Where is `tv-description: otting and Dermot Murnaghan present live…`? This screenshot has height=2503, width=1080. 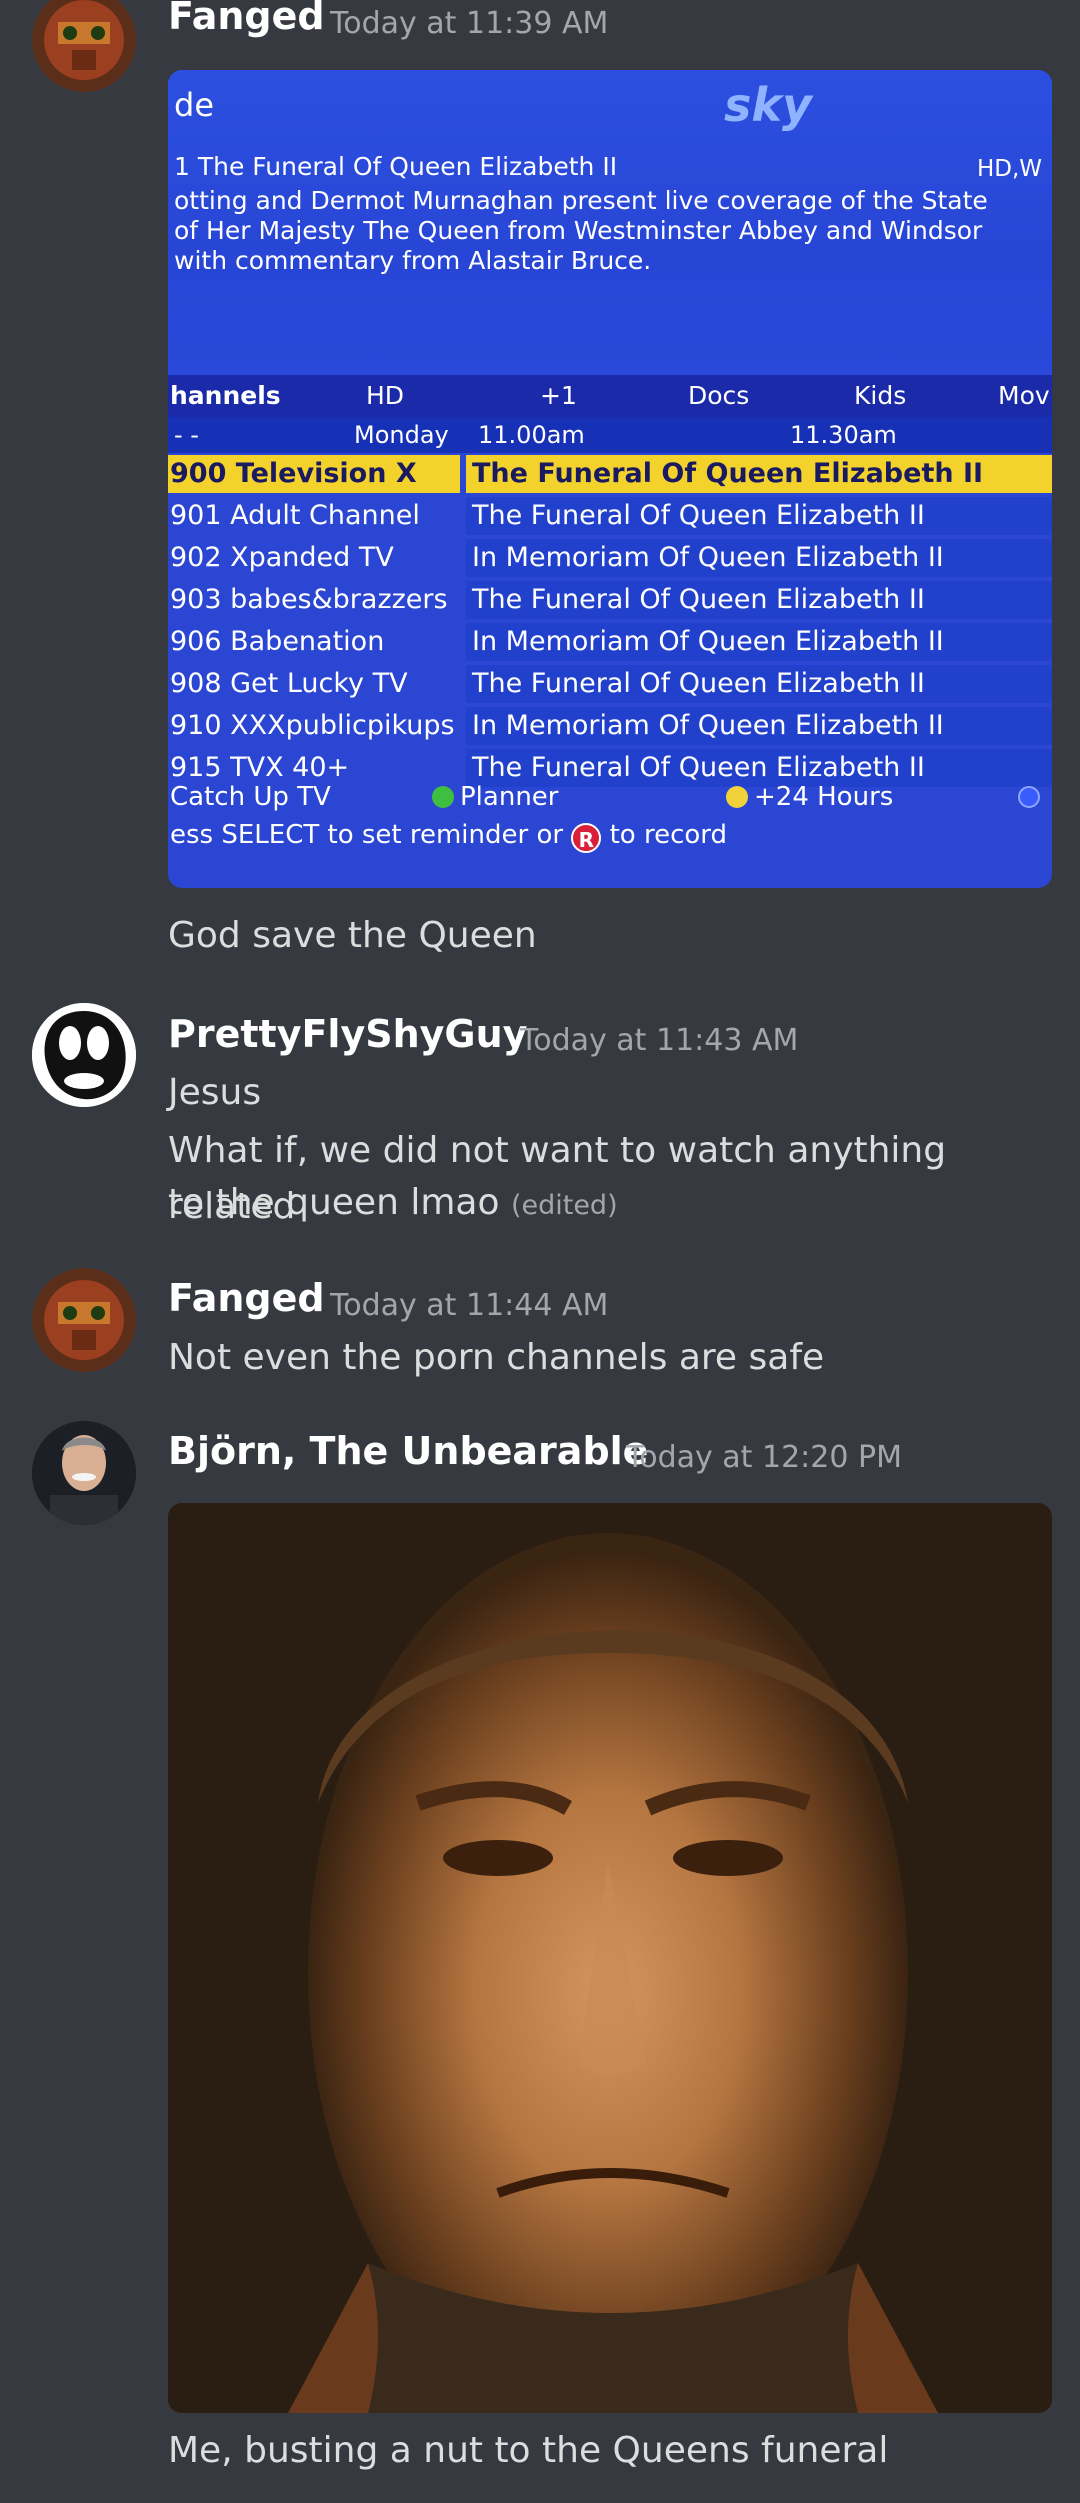 tv-description: otting and Dermot Murnaghan present live… is located at coordinates (609, 231).